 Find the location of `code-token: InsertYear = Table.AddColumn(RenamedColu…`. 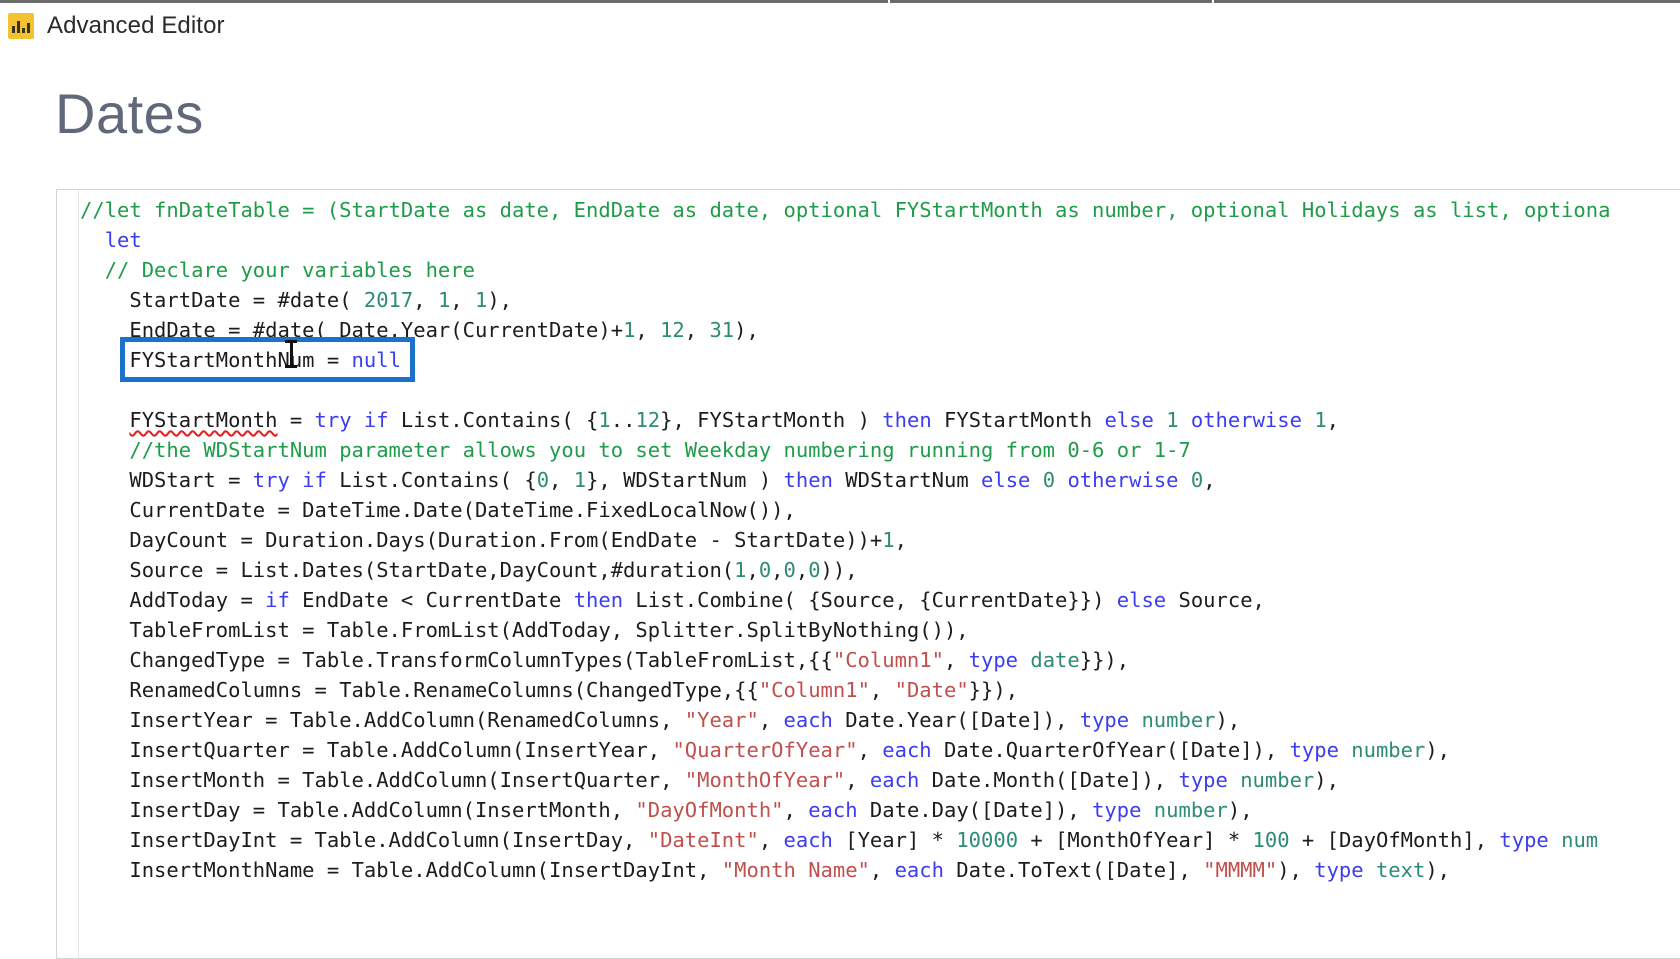

code-token: InsertYear = Table.AddColumn(RenamedColu… is located at coordinates (407, 720).